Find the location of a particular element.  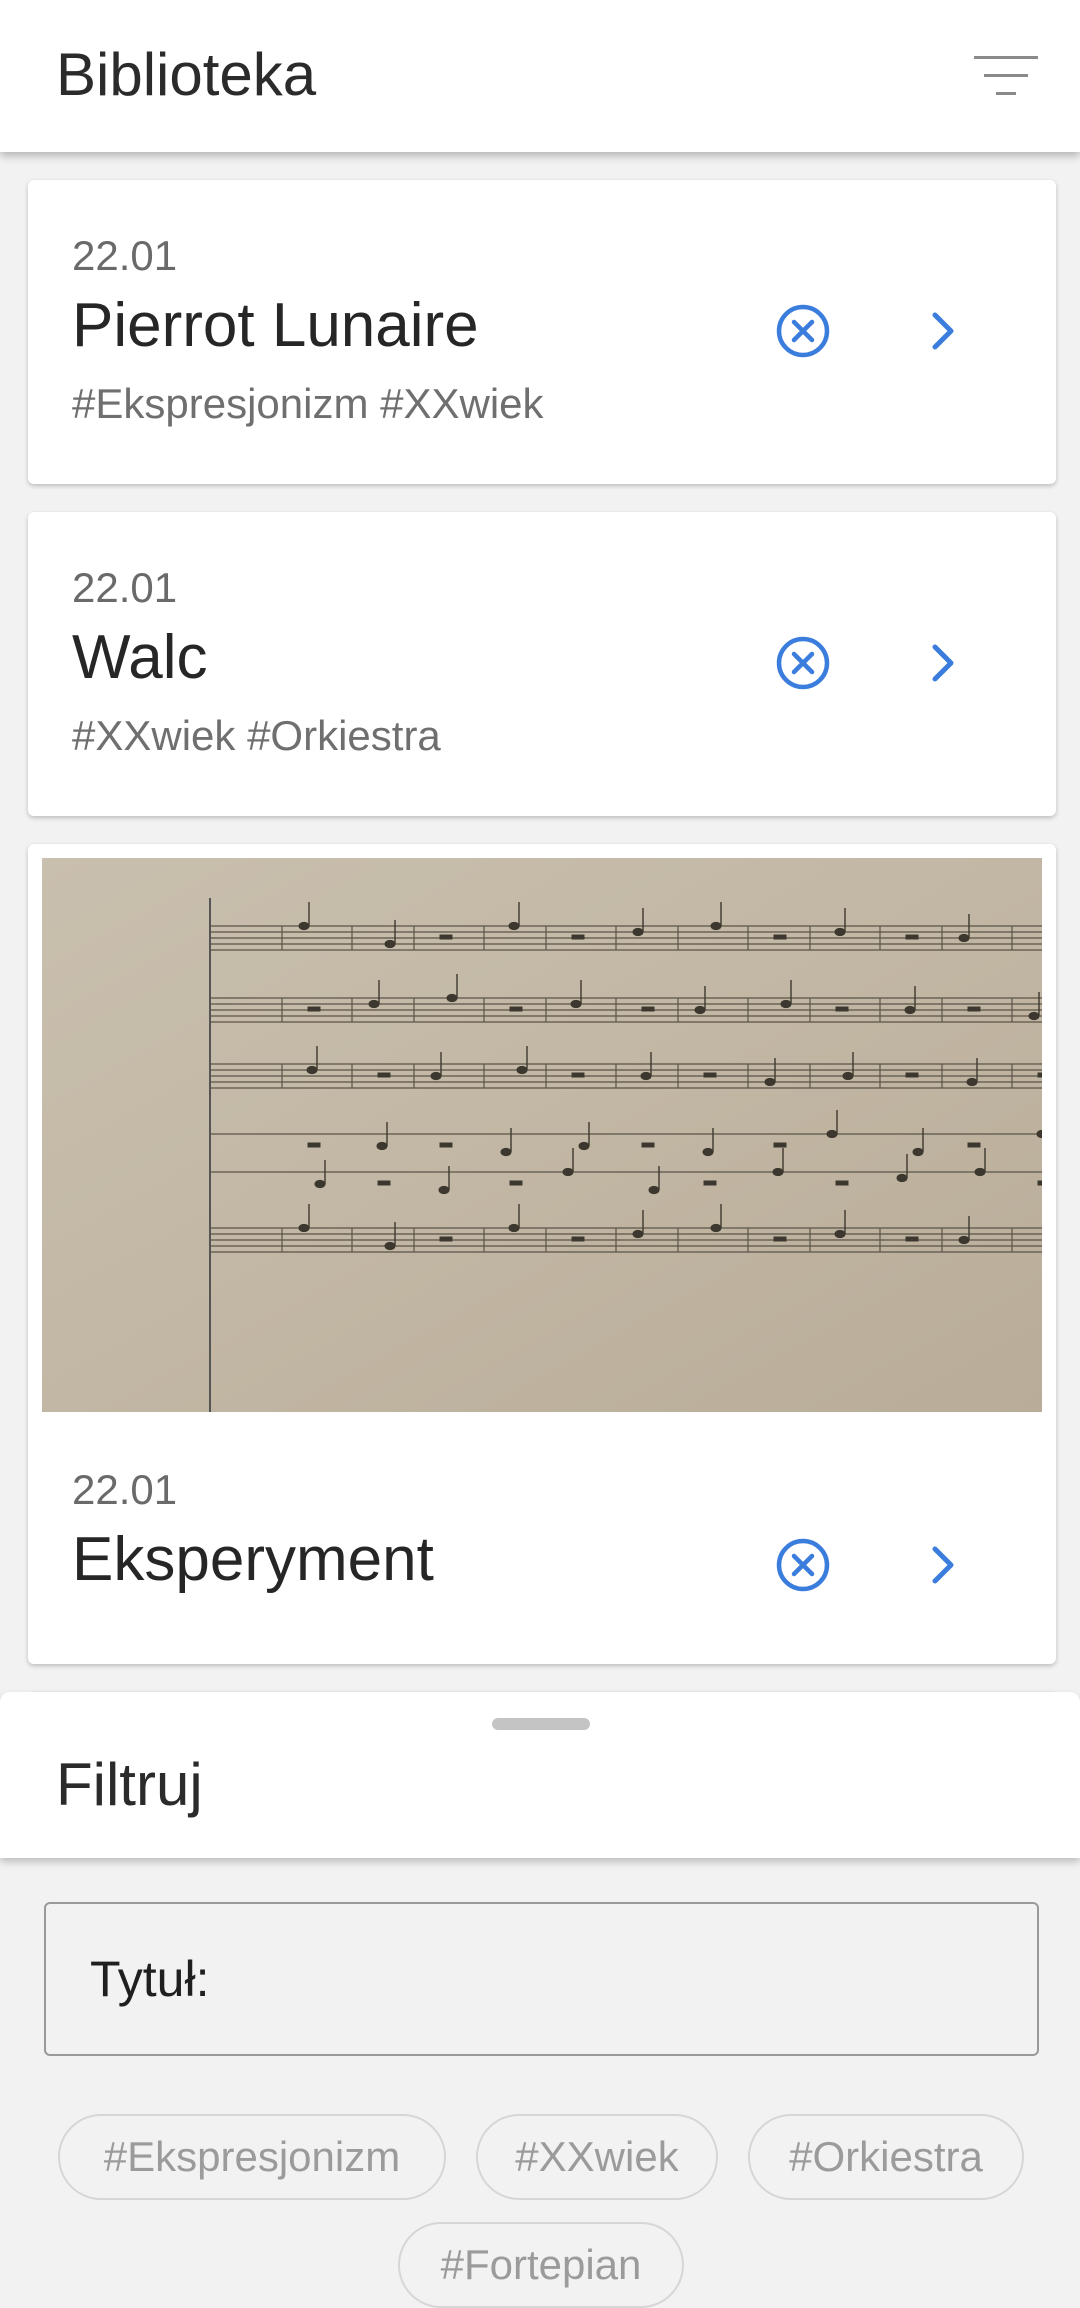

card-tags: #XXwiek #Orkiestra is located at coordinates (256, 735).